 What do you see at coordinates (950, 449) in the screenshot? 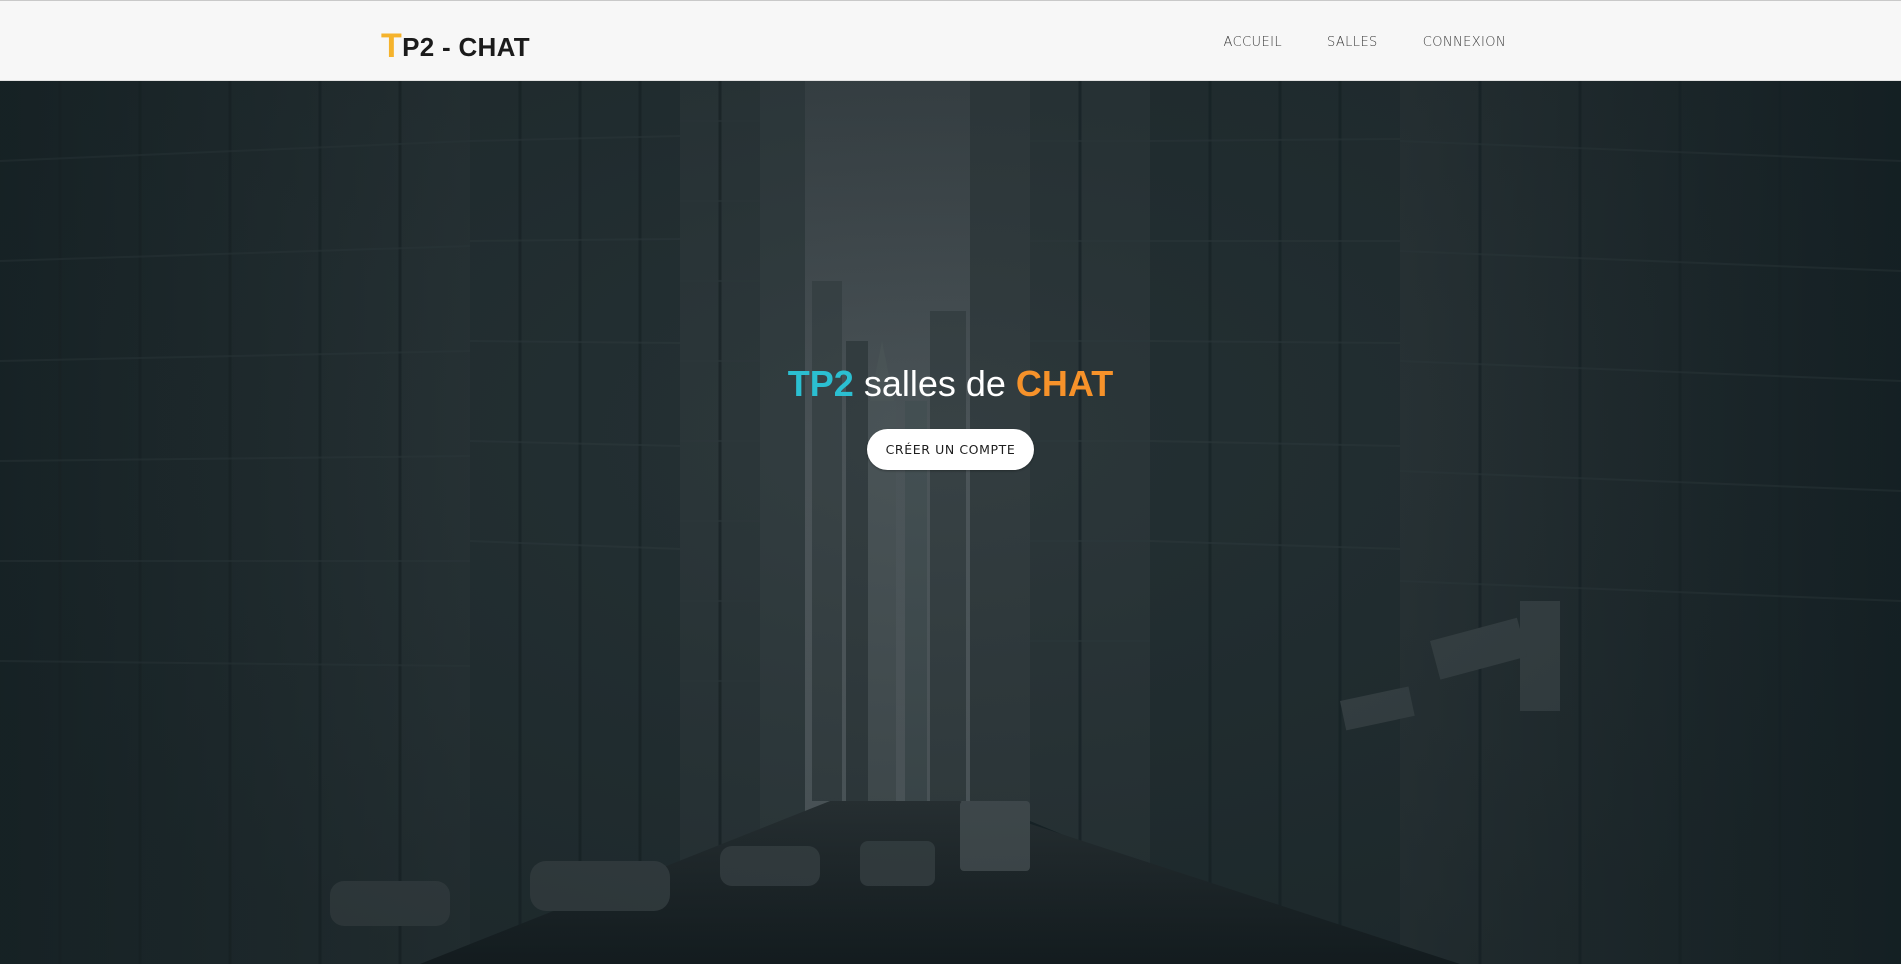
I see `create-account-button: CRÉER UN COMPTE` at bounding box center [950, 449].